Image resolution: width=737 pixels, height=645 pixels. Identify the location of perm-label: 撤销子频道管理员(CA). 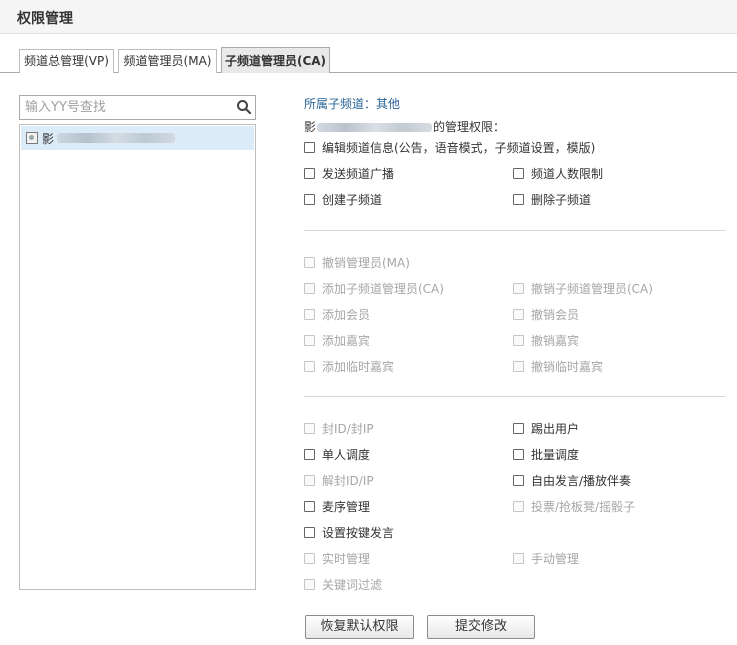
(592, 288).